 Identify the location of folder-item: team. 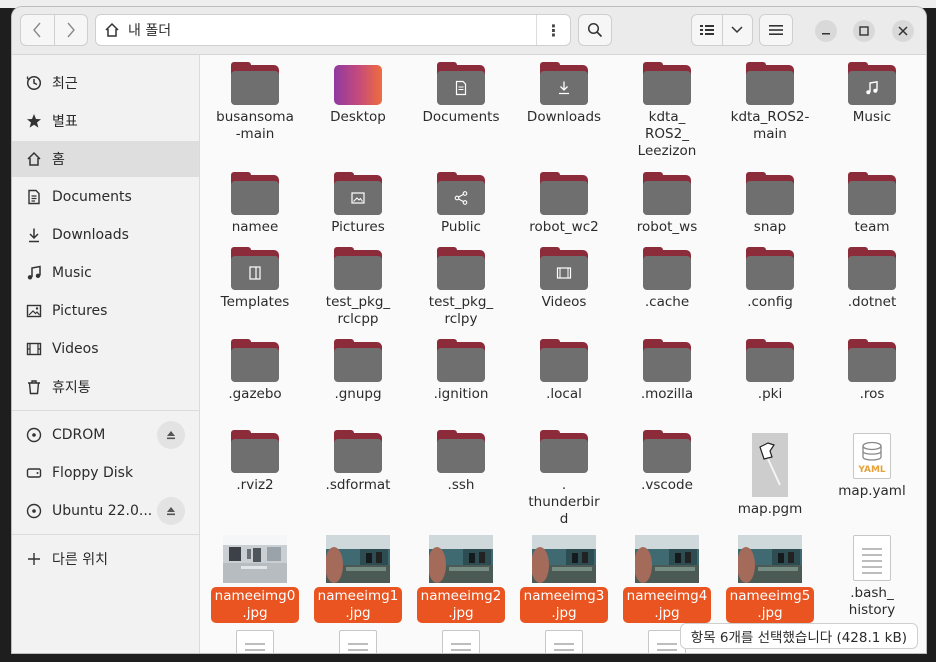
(872, 204).